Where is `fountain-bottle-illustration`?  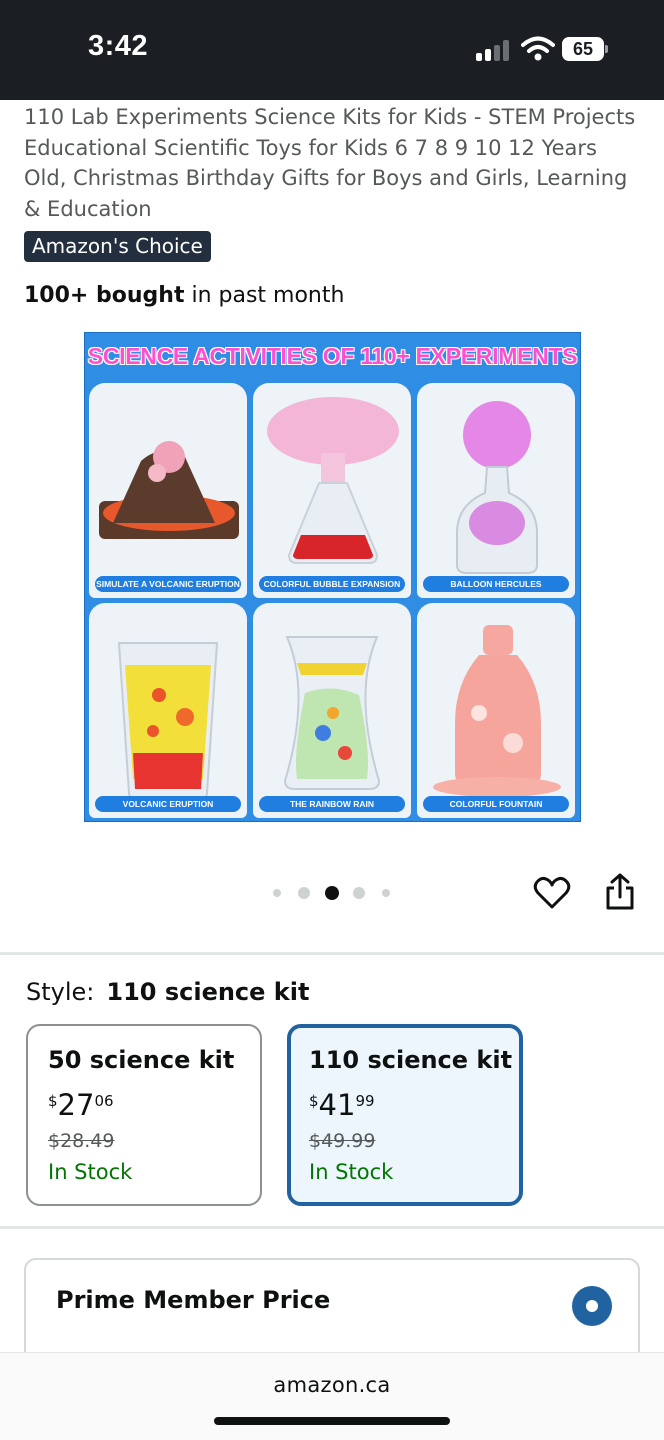 fountain-bottle-illustration is located at coordinates (497, 711).